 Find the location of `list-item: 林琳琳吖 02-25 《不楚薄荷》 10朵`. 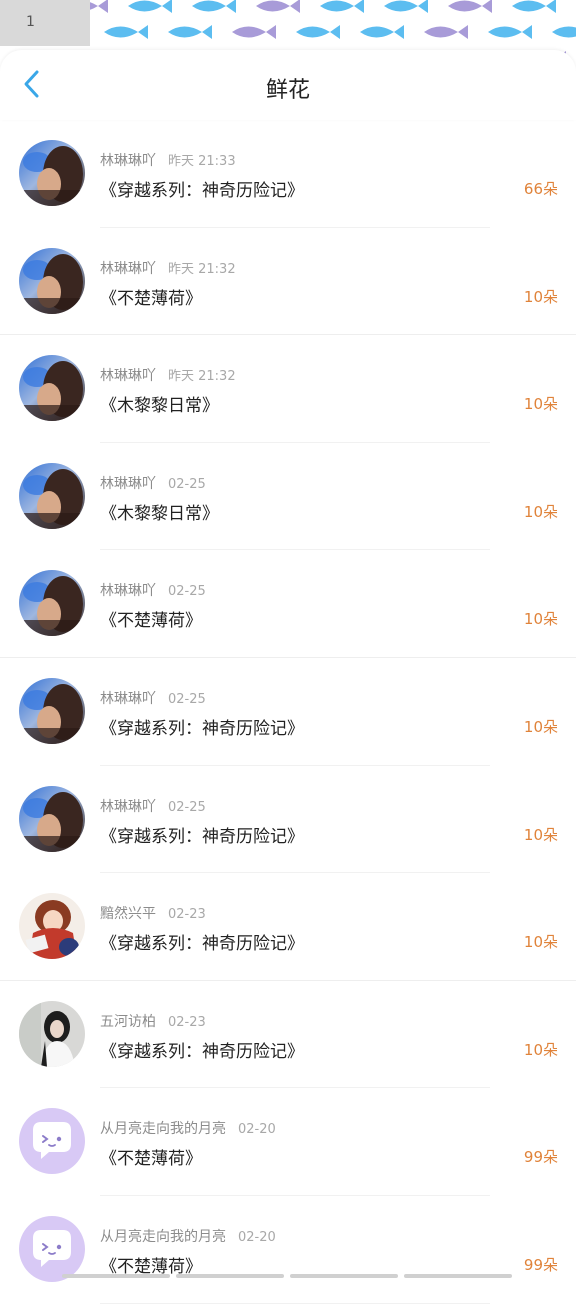

list-item: 林琳琳吖 02-25 《不楚薄荷》 10朵 is located at coordinates (288, 604).